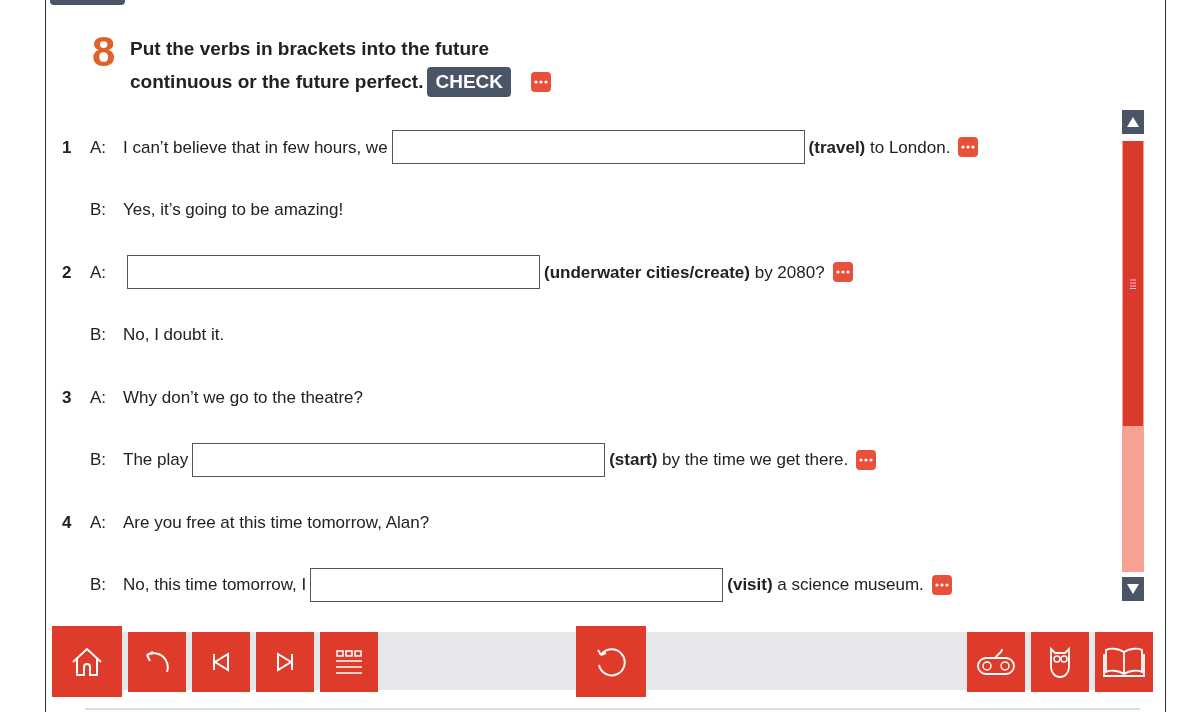 The width and height of the screenshot is (1200, 712). I want to click on up-arrow-icon, so click(1133, 122).